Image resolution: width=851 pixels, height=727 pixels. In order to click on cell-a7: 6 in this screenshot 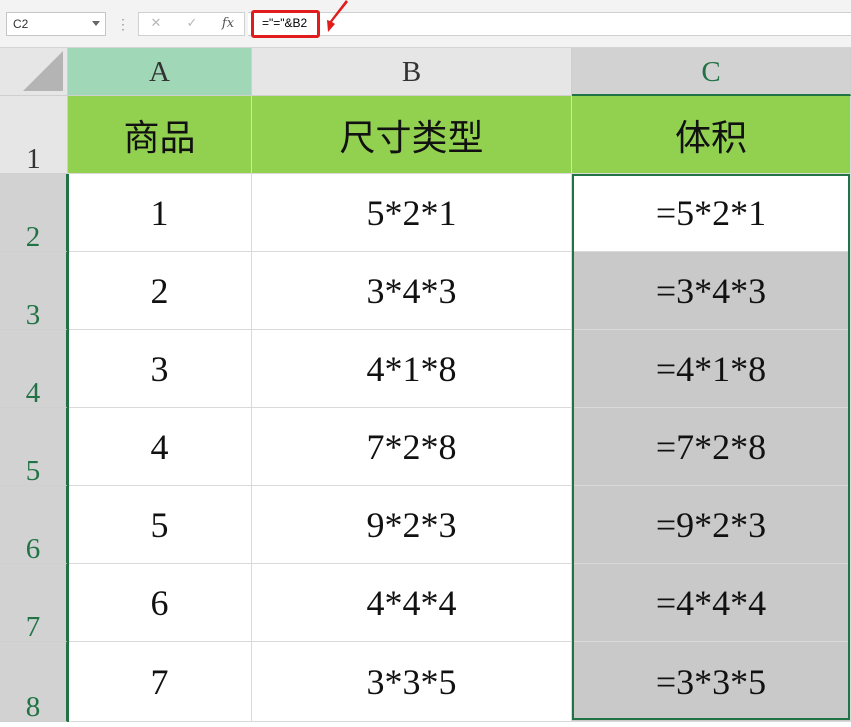, I will do `click(160, 603)`.